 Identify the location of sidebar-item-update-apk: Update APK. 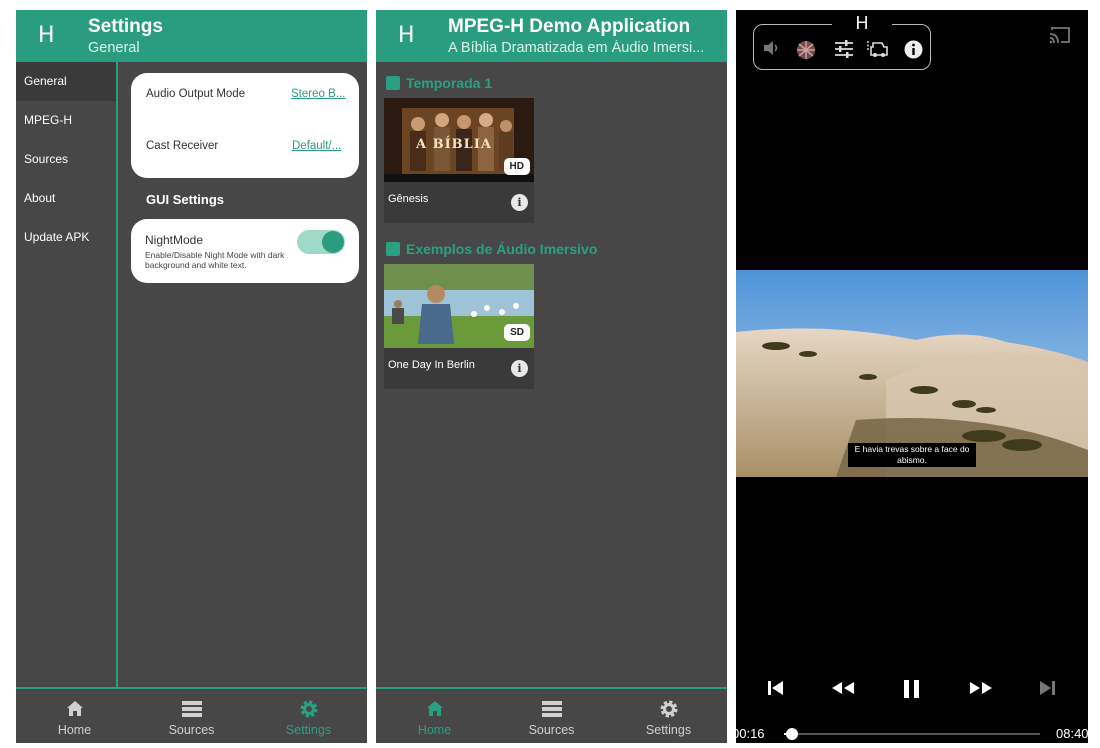
(66, 237).